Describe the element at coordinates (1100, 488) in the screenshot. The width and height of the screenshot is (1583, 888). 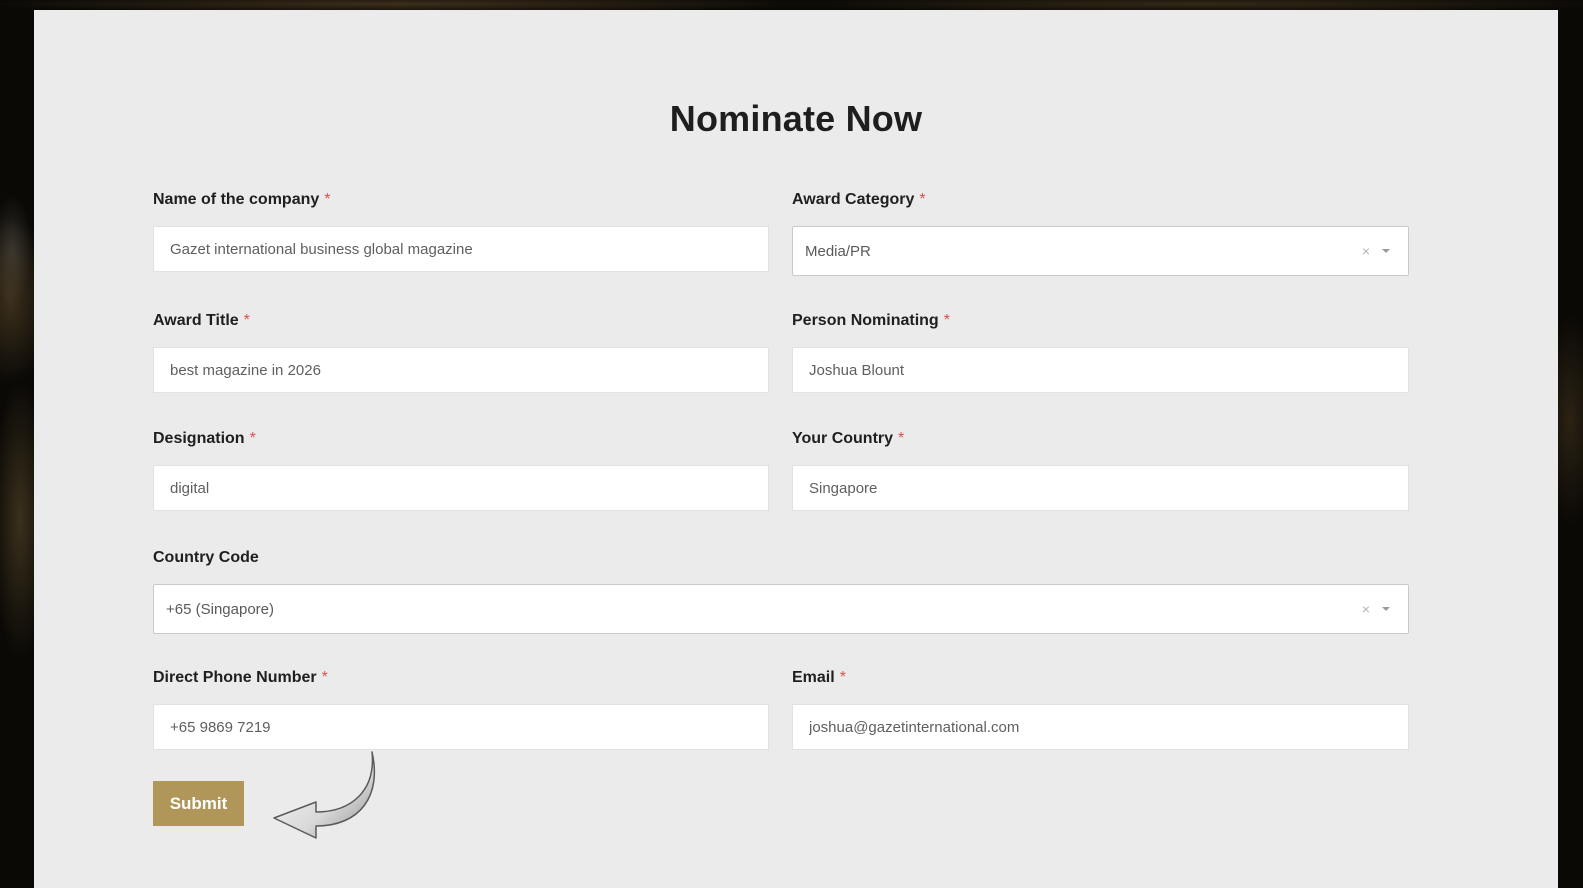
I see `country-input` at that location.